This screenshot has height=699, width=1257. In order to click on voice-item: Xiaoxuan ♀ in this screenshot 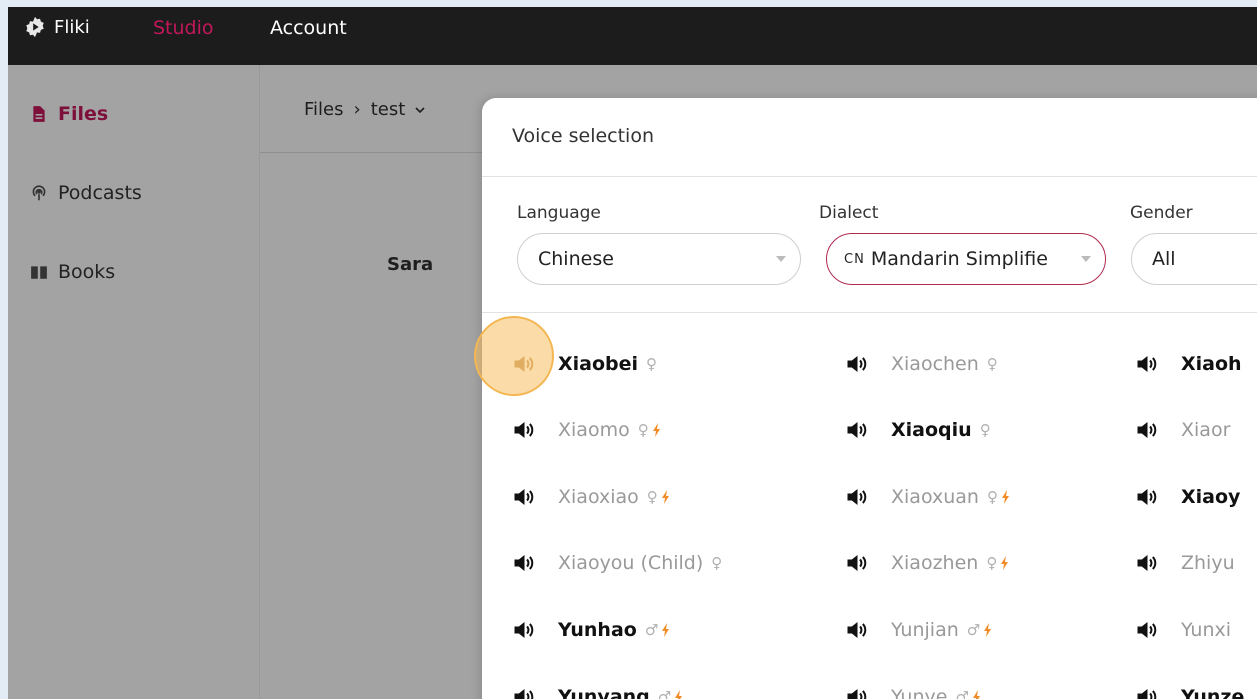, I will do `click(928, 497)`.